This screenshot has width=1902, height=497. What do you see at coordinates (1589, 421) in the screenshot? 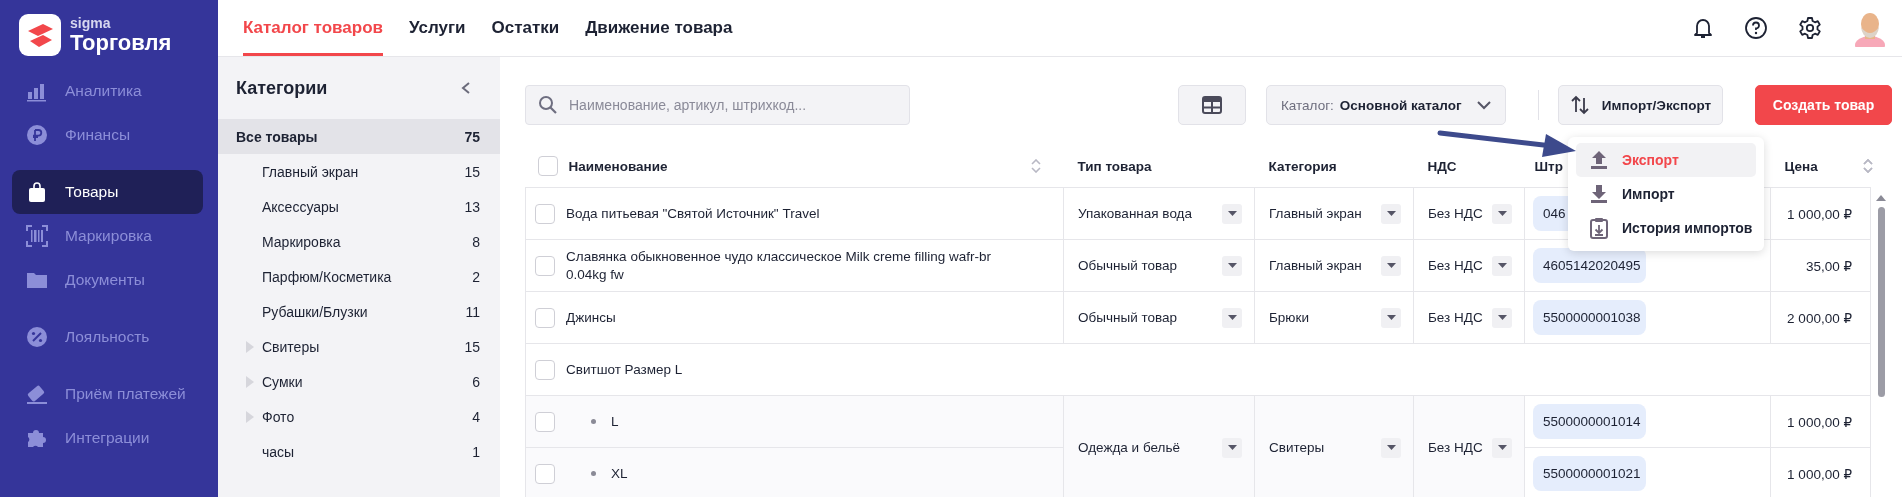
I see `barcode-tag: 5500000001014` at bounding box center [1589, 421].